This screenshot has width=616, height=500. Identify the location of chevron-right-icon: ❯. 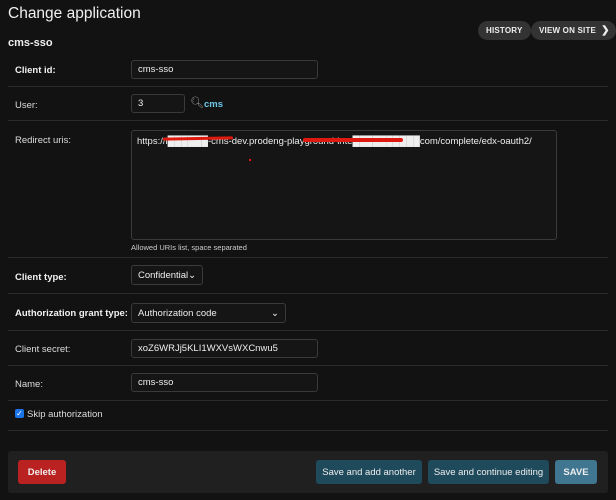
(605, 30).